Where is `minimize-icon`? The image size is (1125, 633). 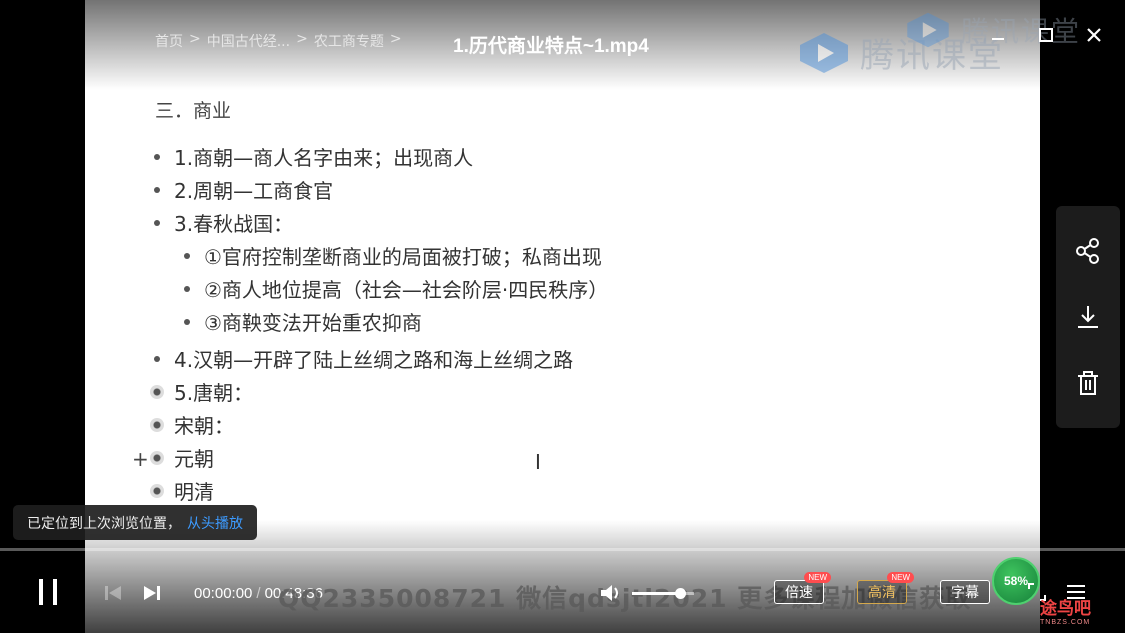 minimize-icon is located at coordinates (998, 35).